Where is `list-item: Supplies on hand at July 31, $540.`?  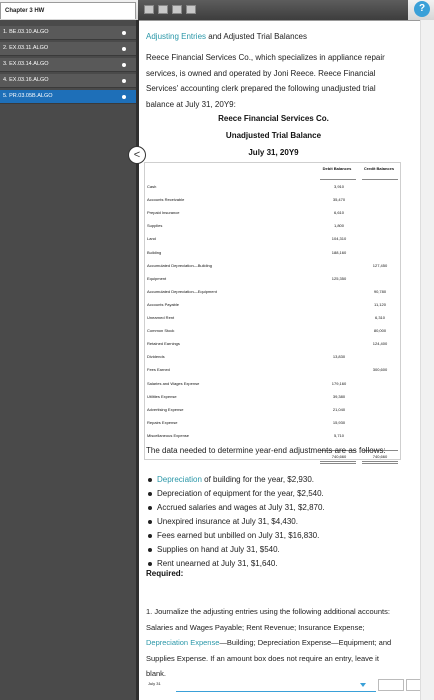 list-item: Supplies on hand at July 31, $540. is located at coordinates (273, 550).